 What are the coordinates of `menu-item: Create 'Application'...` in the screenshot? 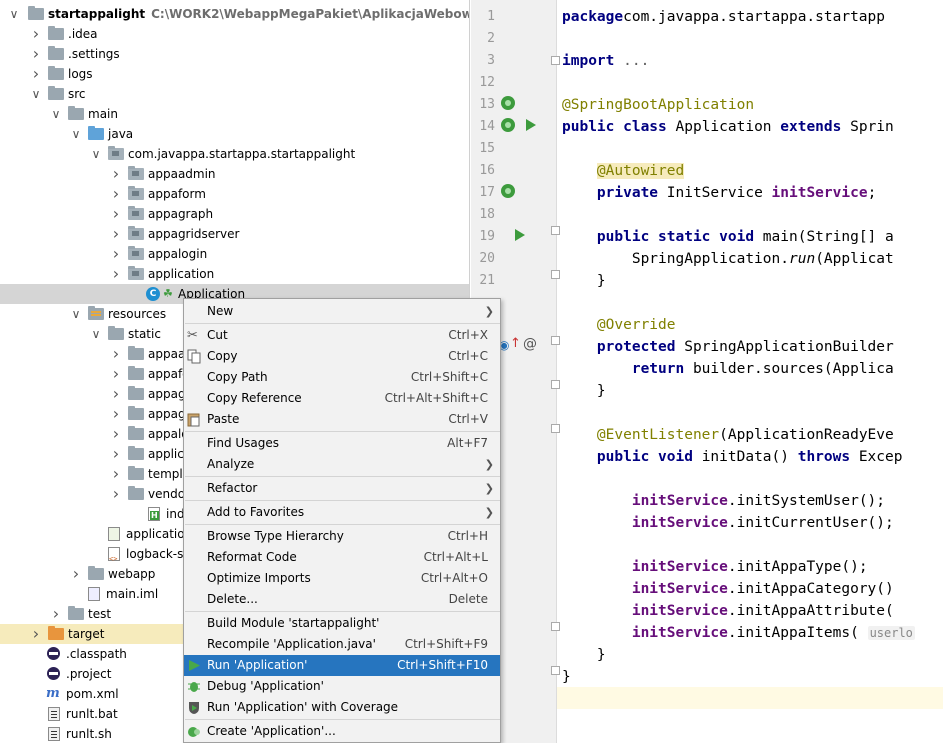 It's located at (342, 731).